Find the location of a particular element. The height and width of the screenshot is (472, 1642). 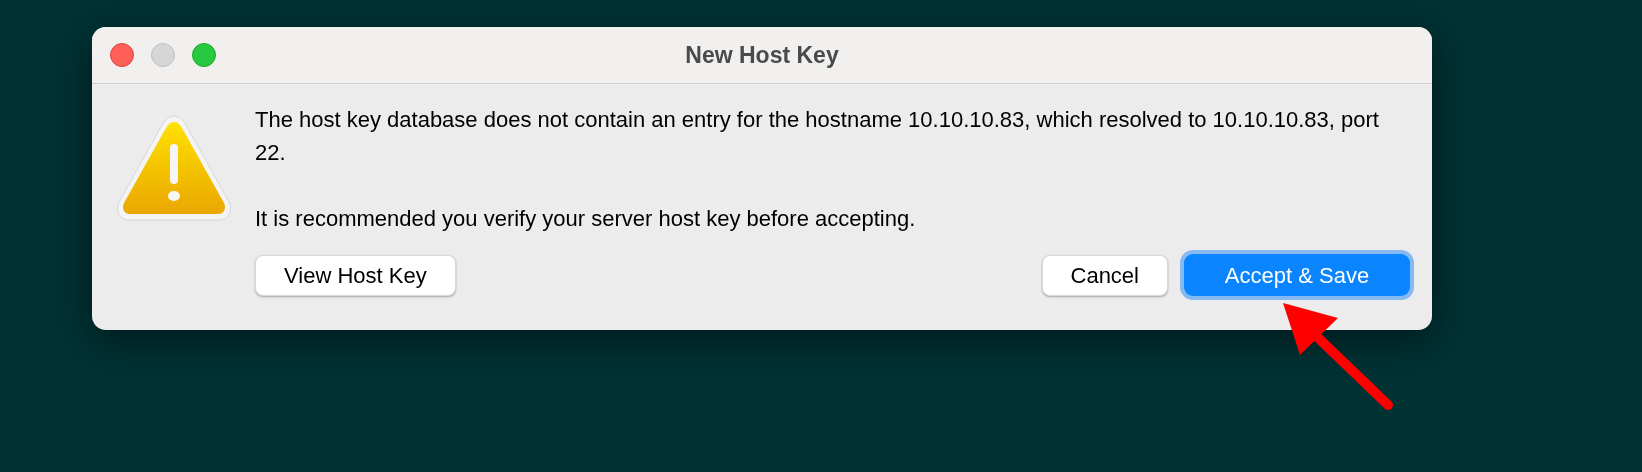

dialog-button: Cancel is located at coordinates (1104, 275).